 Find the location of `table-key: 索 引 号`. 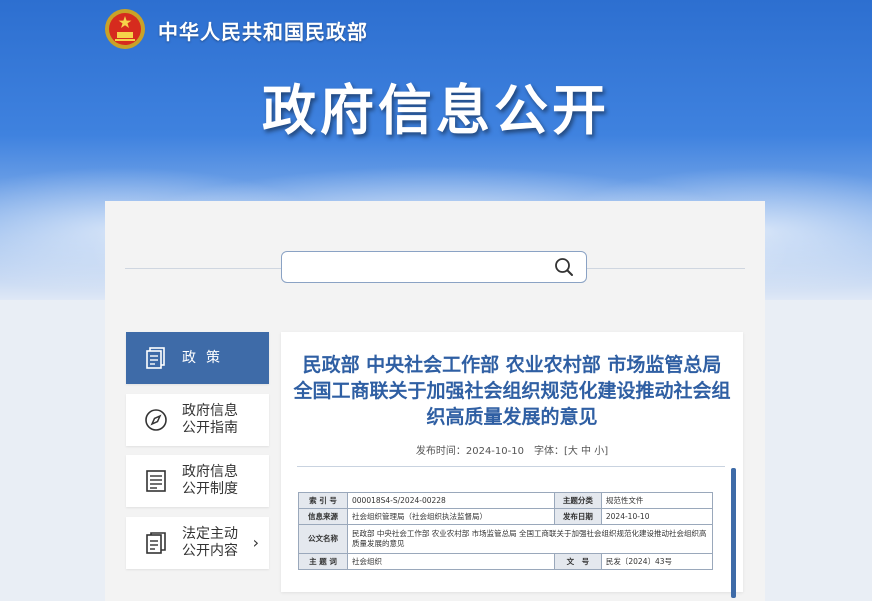

table-key: 索 引 号 is located at coordinates (323, 500).